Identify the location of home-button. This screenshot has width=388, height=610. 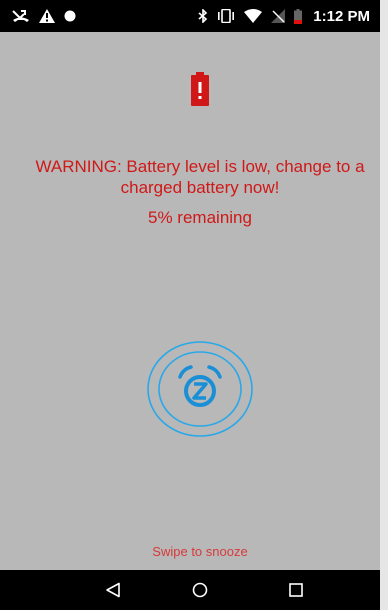
(200, 590).